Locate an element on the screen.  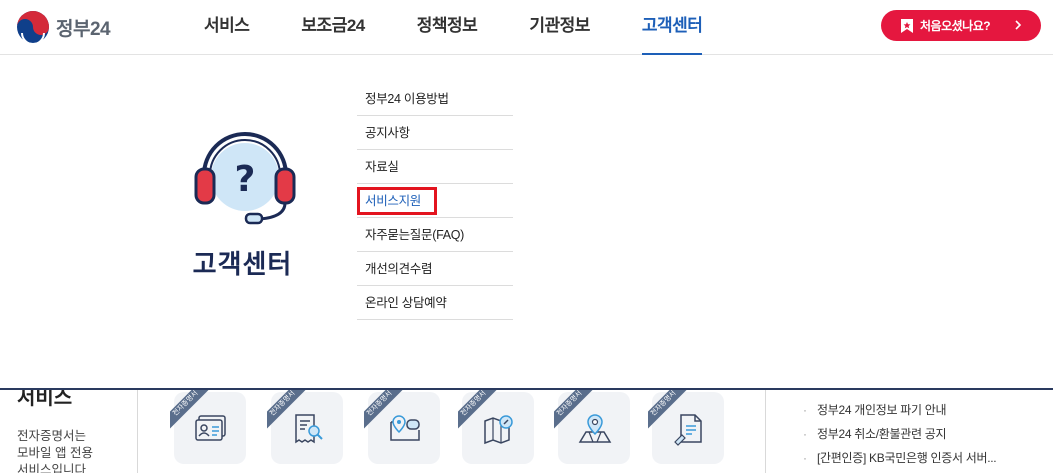
logo-text: 정부24 is located at coordinates (83, 29).